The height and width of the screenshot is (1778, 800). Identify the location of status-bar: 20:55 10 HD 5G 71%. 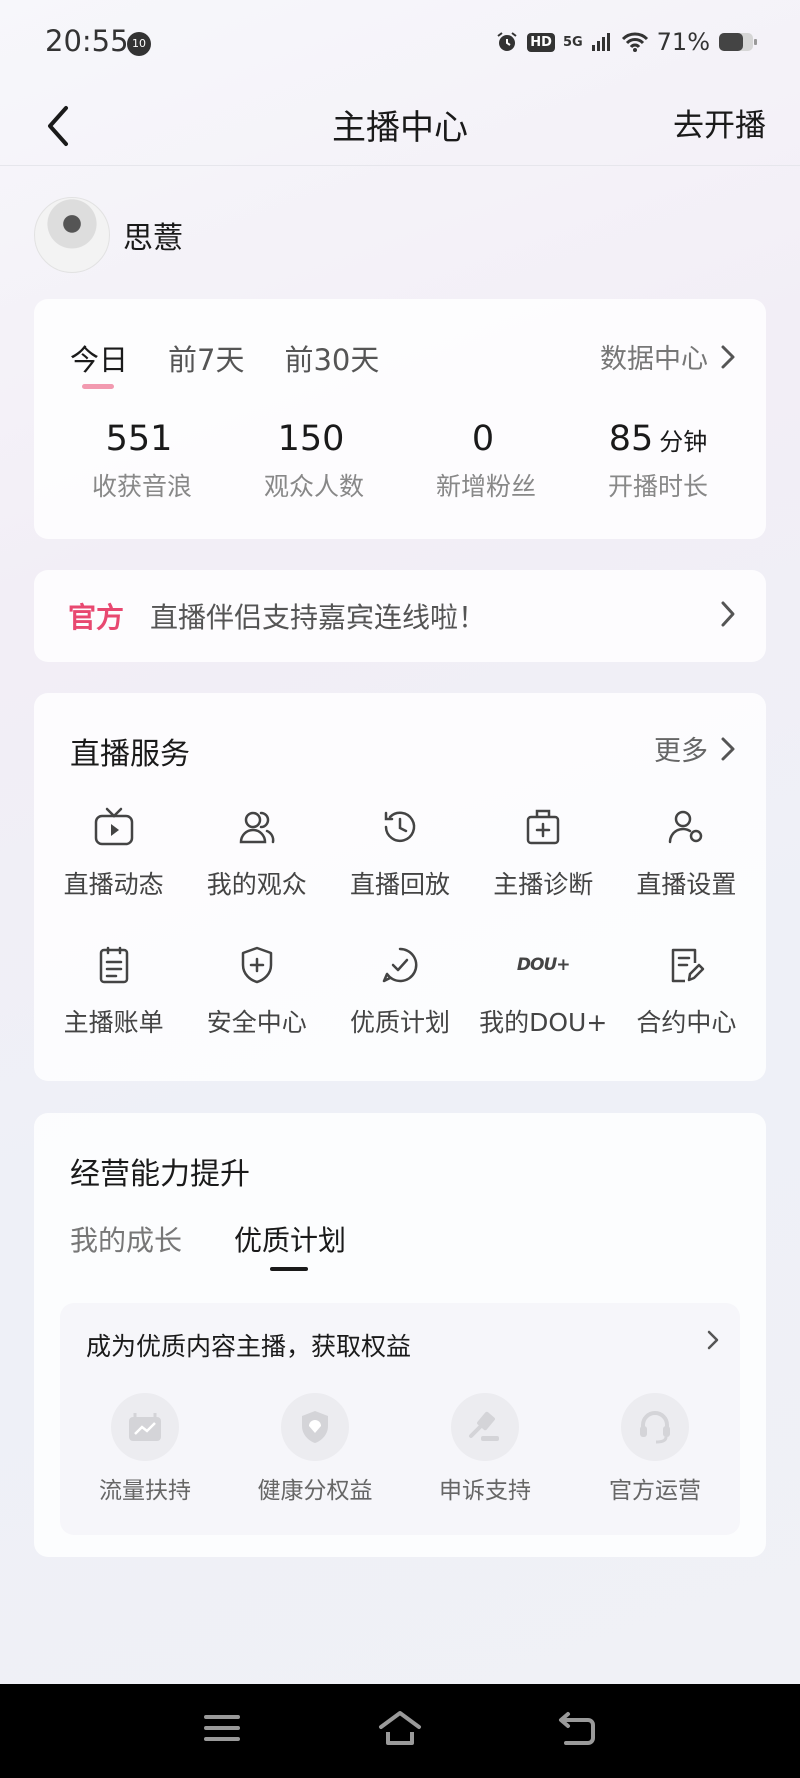
(400, 43).